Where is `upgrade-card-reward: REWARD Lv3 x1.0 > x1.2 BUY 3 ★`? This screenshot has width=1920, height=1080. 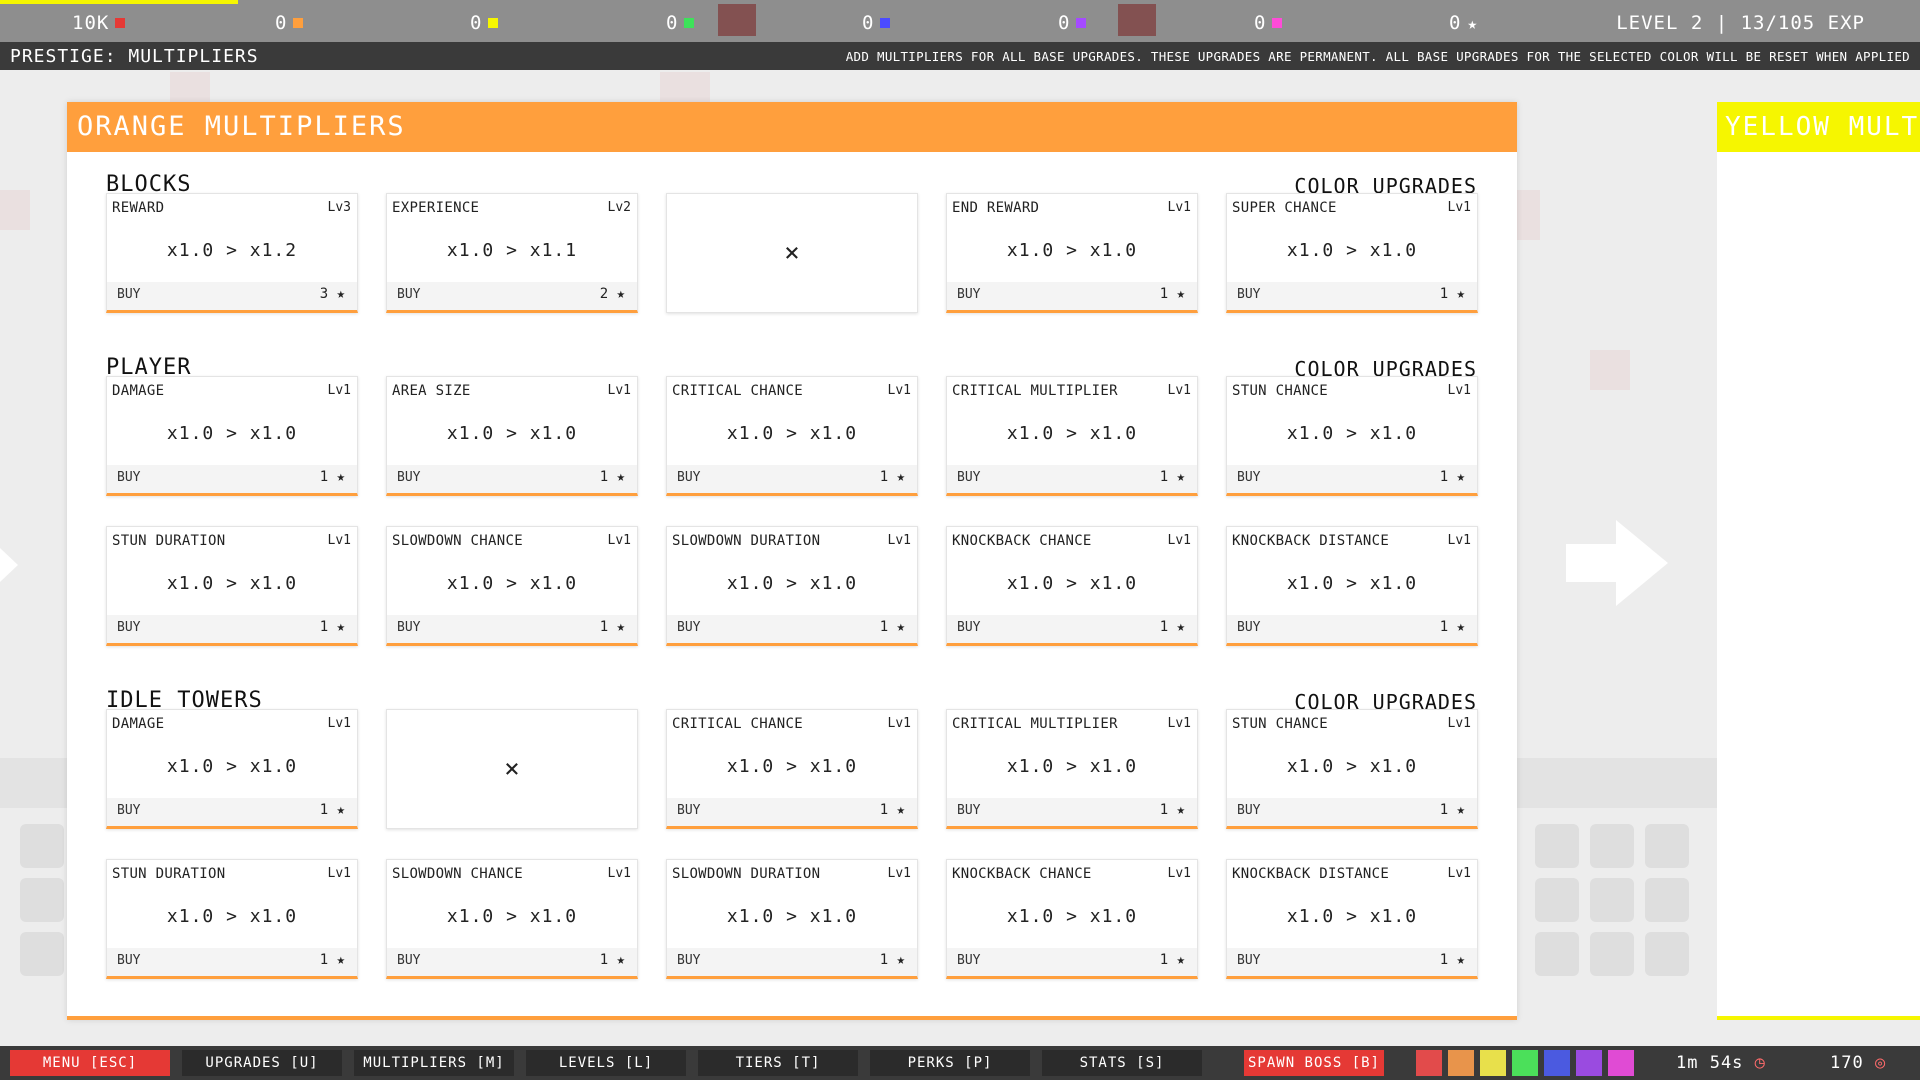
upgrade-card-reward: REWARD Lv3 x1.0 > x1.2 BUY 3 ★ is located at coordinates (232, 253).